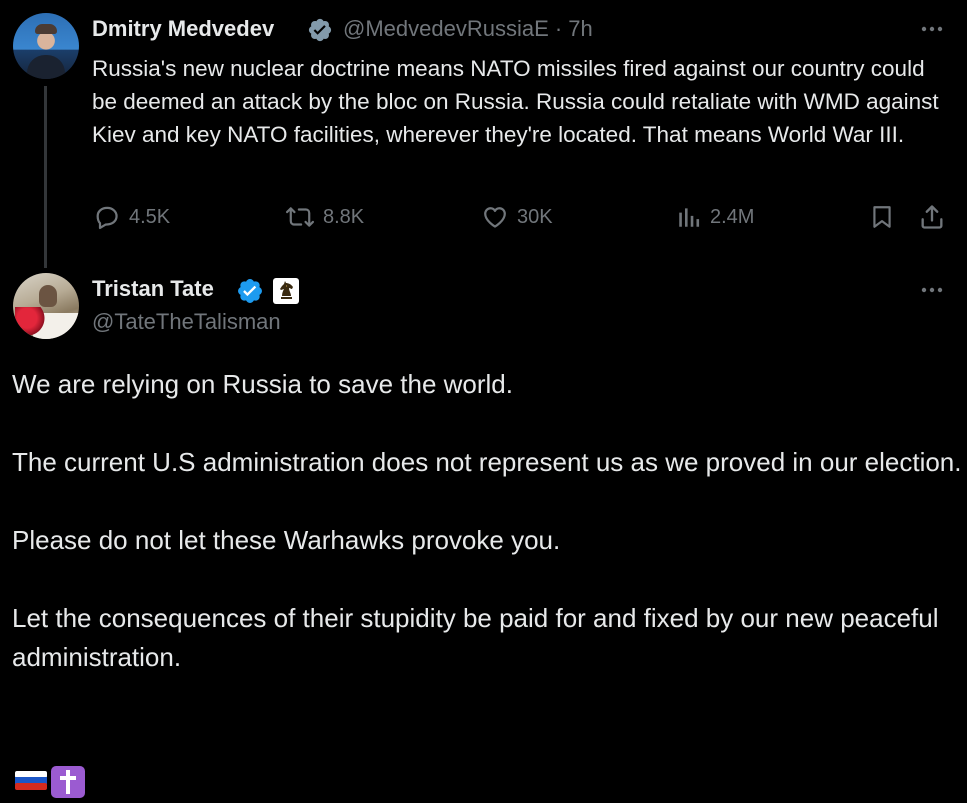  I want to click on like-count: 30K, so click(535, 216).